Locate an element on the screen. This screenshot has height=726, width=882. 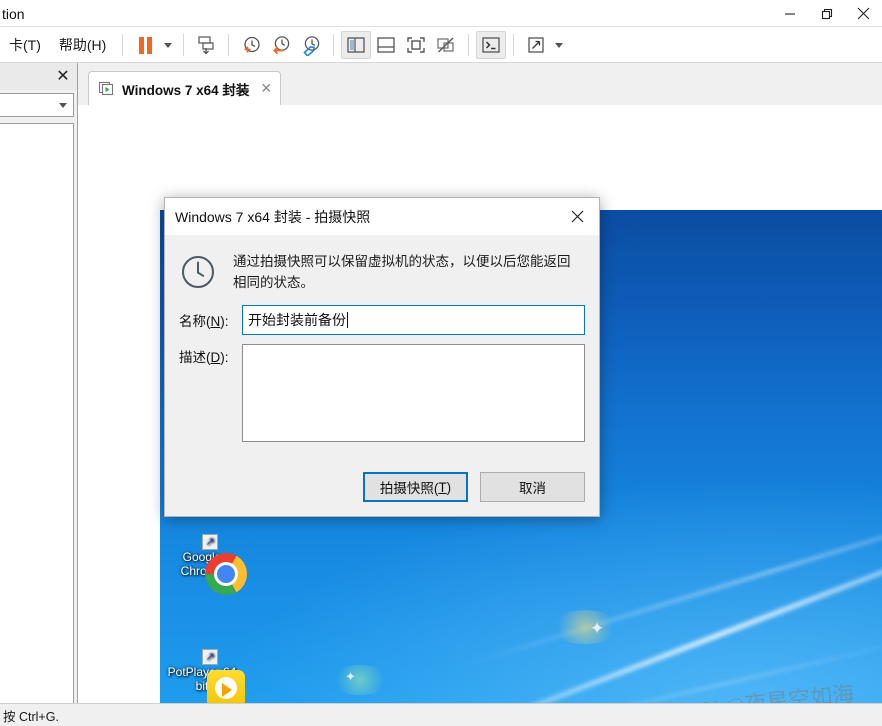
take-snapshot-confirm-button: 拍摄快照(T) is located at coordinates (415, 487).